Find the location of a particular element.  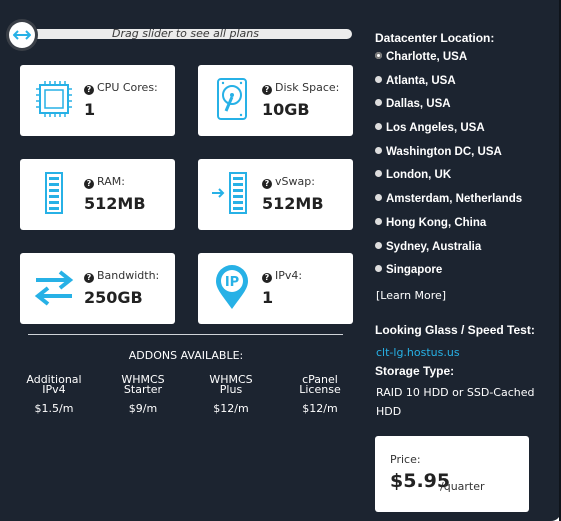

location-option: Washington DC, USA is located at coordinates (448, 158).